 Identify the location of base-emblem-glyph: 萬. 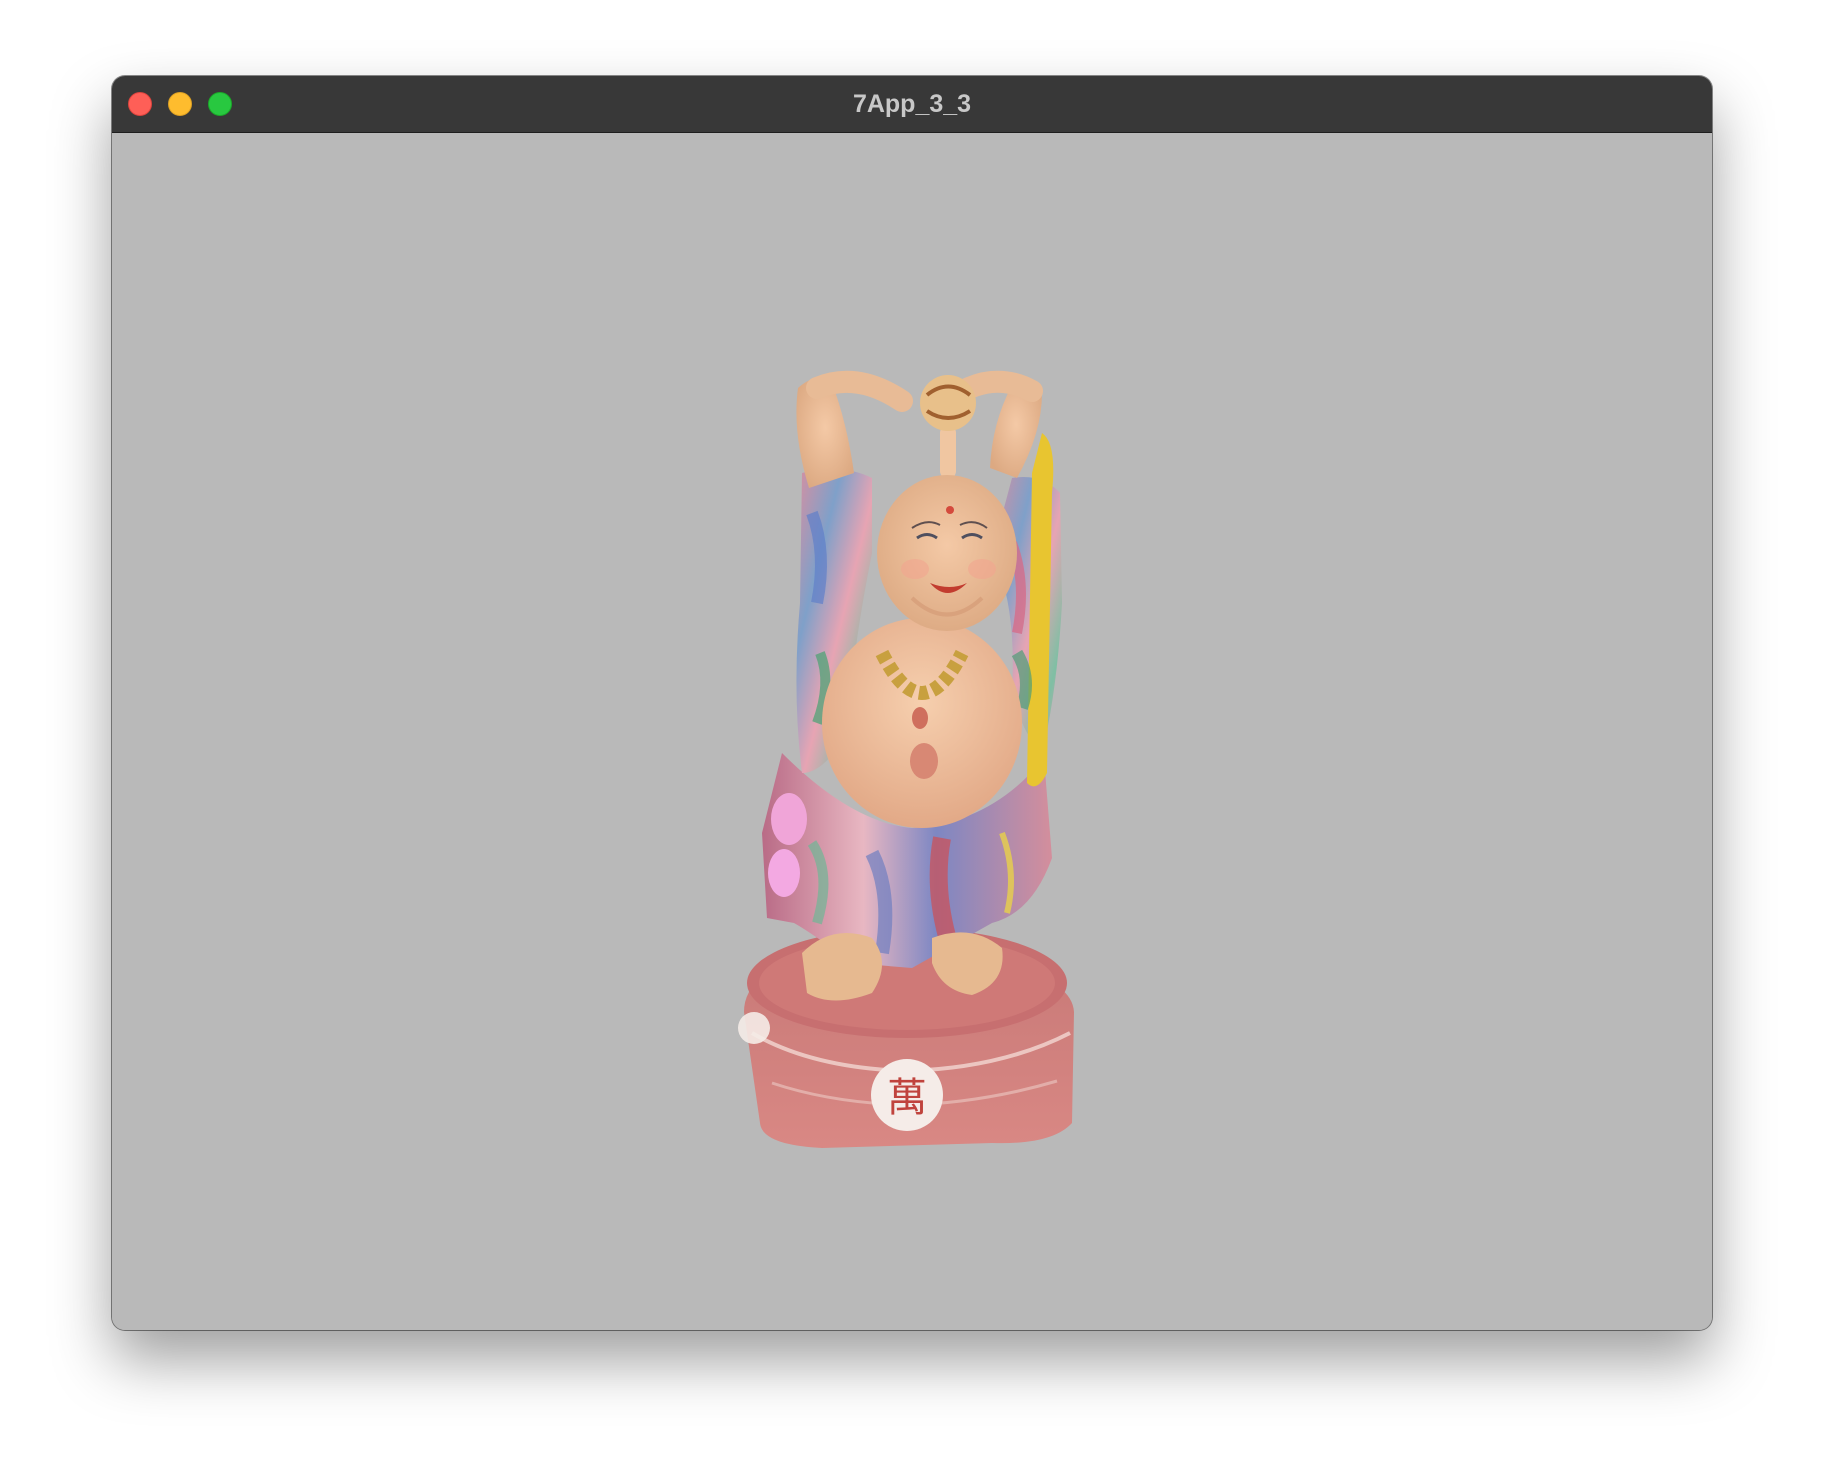
(907, 1098).